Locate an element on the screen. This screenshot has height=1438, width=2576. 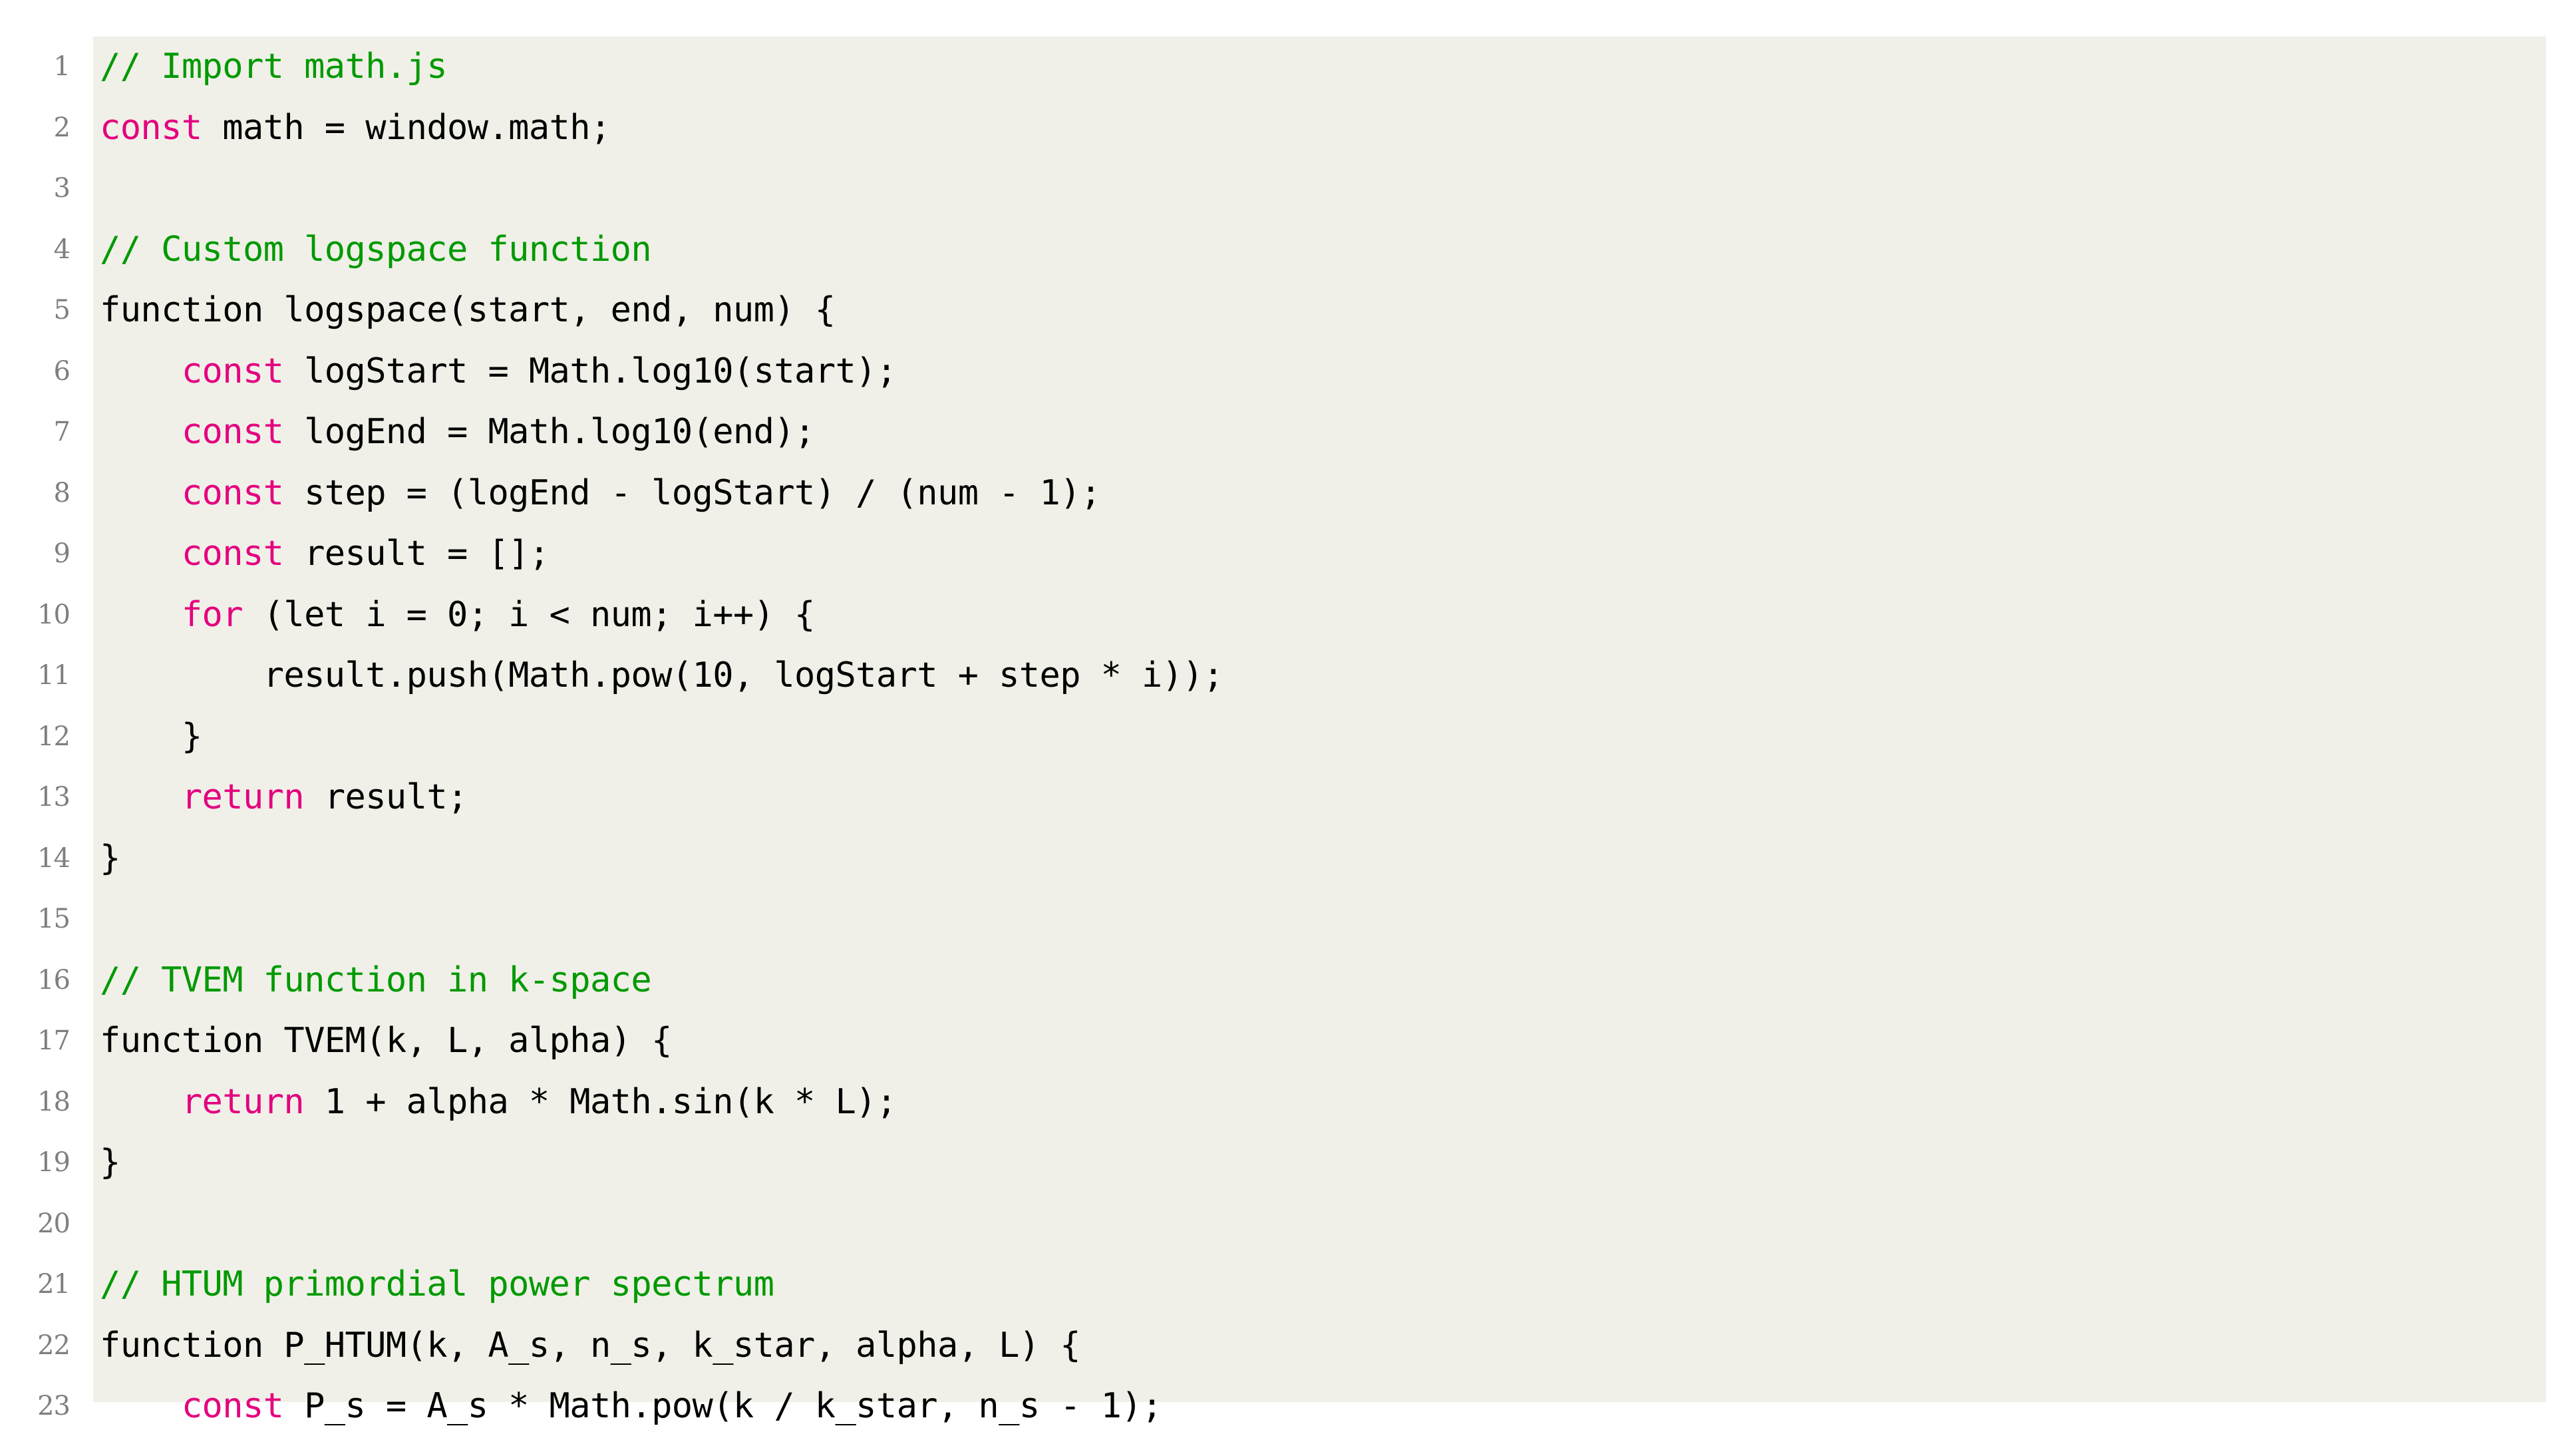
code-line-text: // Custom logspace function is located at coordinates (376, 251).